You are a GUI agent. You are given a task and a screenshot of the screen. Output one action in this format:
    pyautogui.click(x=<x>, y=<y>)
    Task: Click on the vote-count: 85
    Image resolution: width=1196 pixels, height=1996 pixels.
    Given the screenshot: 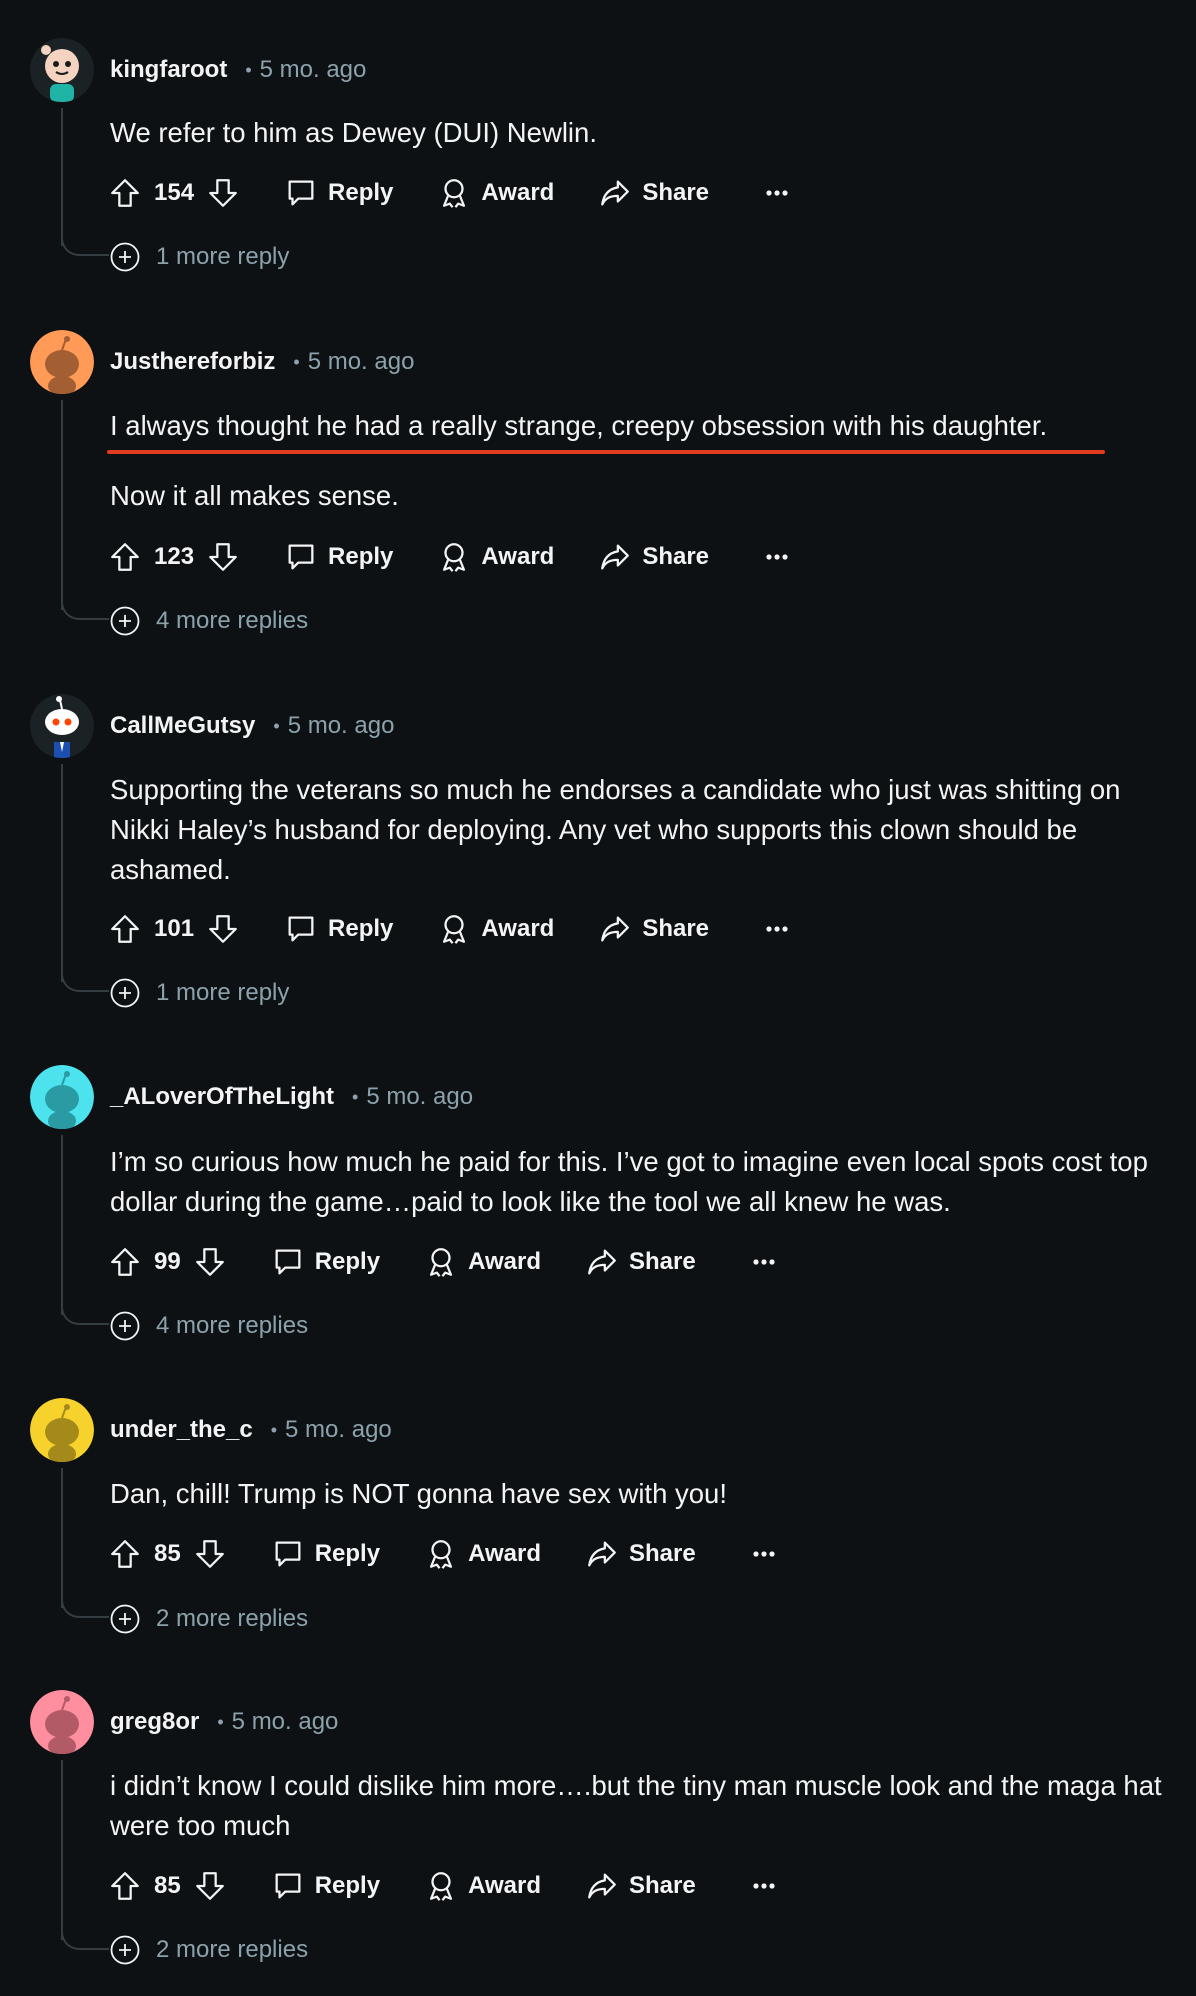 What is the action you would take?
    pyautogui.click(x=167, y=1885)
    